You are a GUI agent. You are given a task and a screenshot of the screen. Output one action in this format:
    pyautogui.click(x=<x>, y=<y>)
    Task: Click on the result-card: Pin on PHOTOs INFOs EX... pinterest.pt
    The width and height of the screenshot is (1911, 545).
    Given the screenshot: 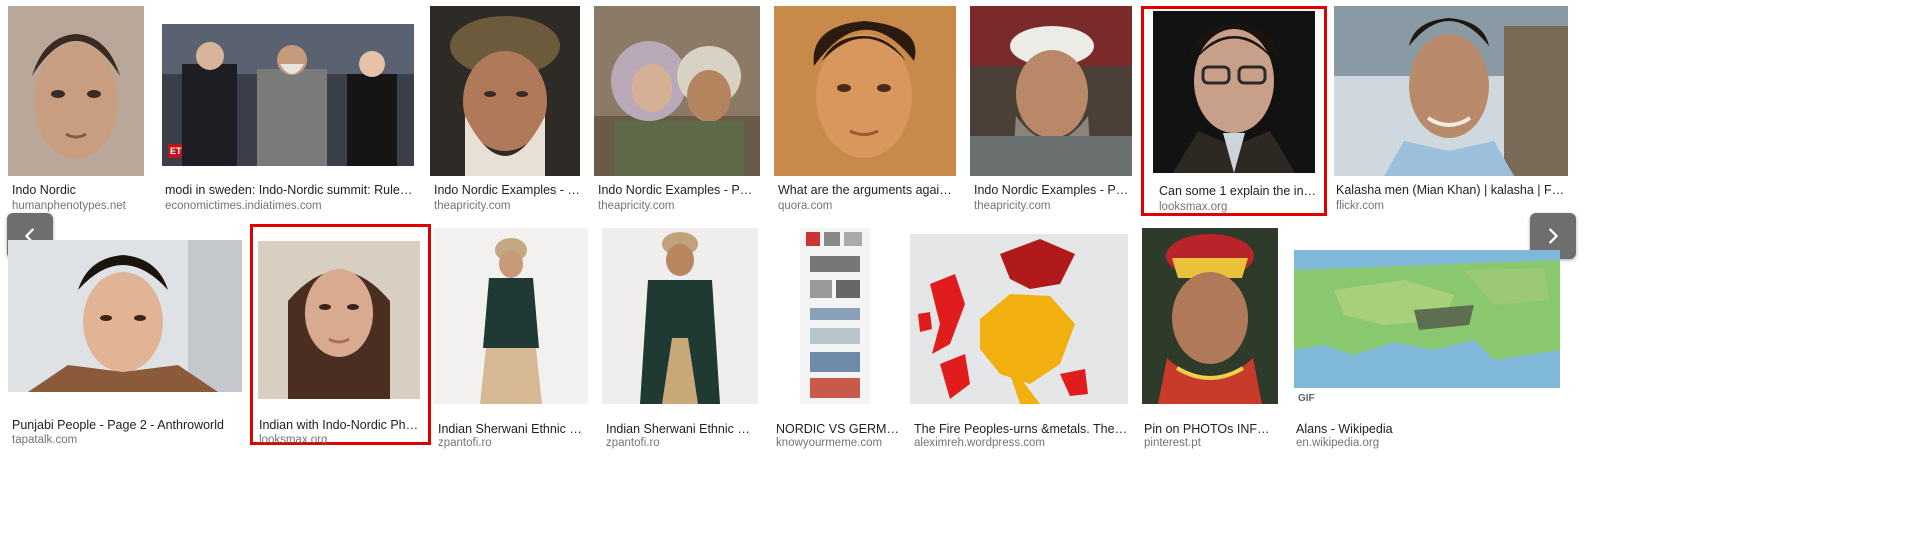 What is the action you would take?
    pyautogui.click(x=1210, y=345)
    